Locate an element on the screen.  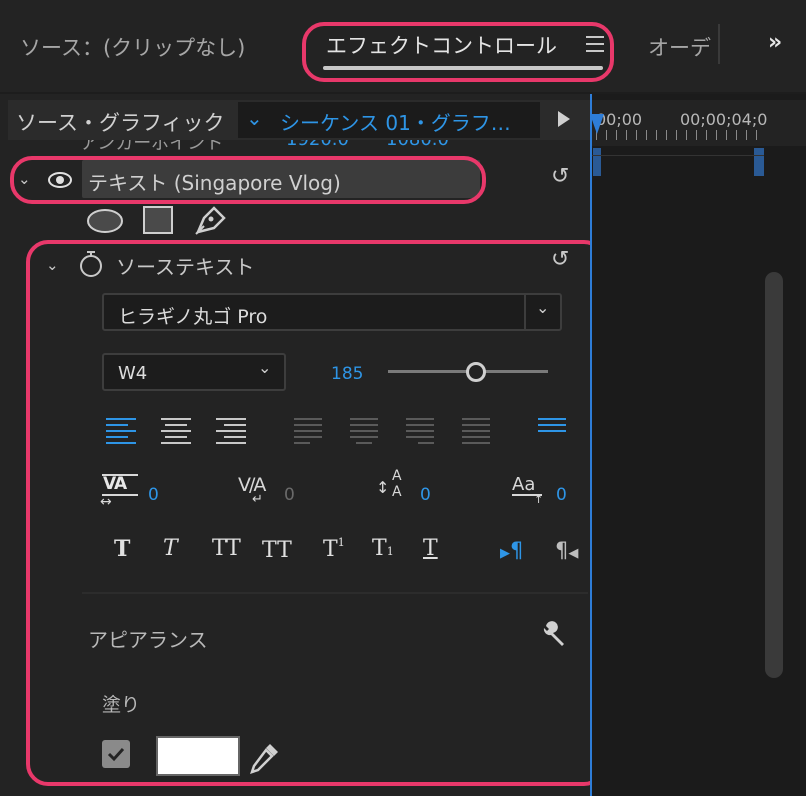
anchor-point-label: アンカーポイント is located at coordinates (152, 147).